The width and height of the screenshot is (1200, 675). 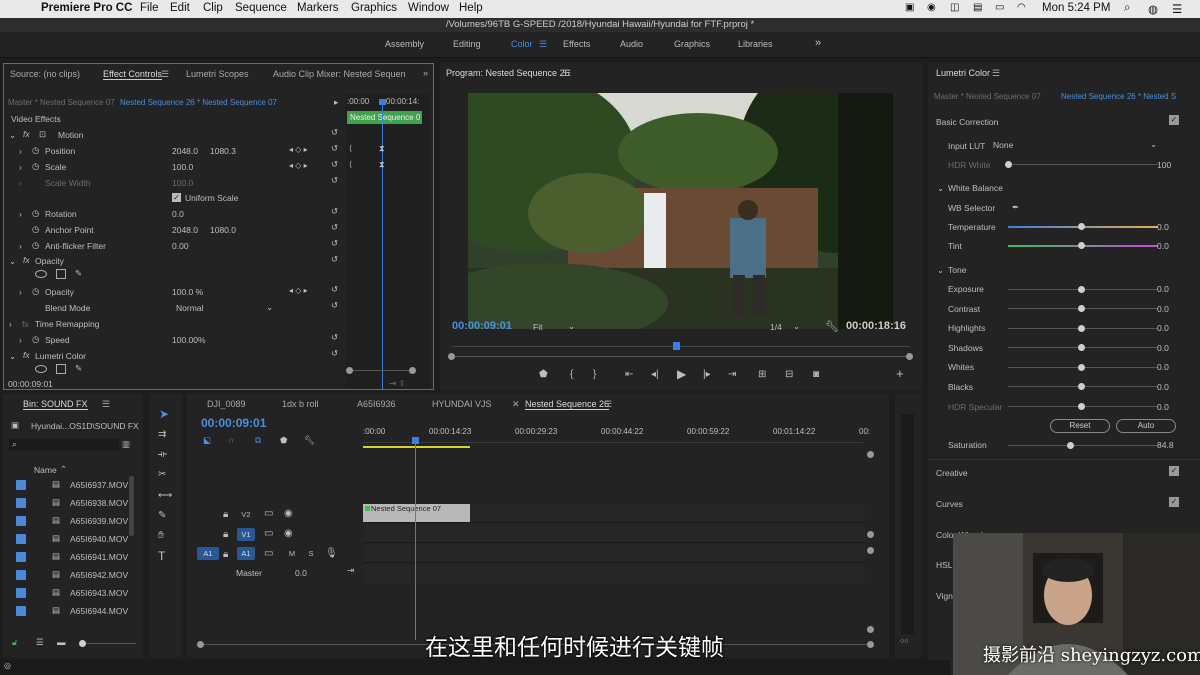 What do you see at coordinates (311, 553) in the screenshot?
I see `a1-solo: S` at bounding box center [311, 553].